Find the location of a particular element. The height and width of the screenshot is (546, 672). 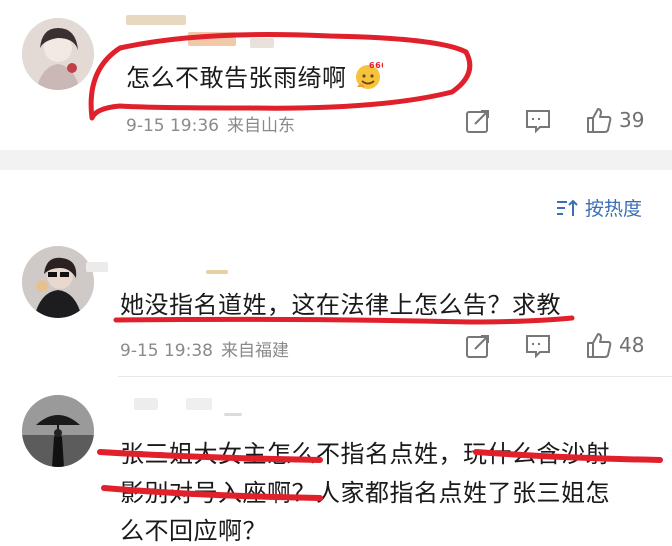

comment-meta: 9-15 19:38 来自福建 is located at coordinates (204, 351).